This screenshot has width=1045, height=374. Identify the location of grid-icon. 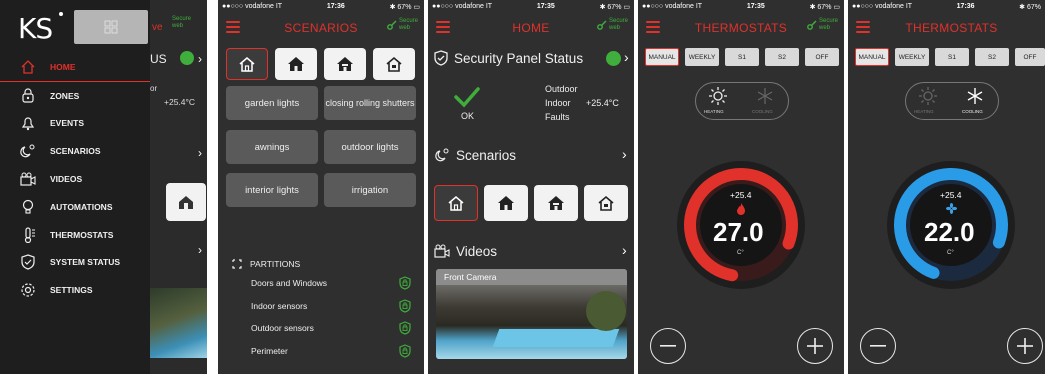
(111, 27).